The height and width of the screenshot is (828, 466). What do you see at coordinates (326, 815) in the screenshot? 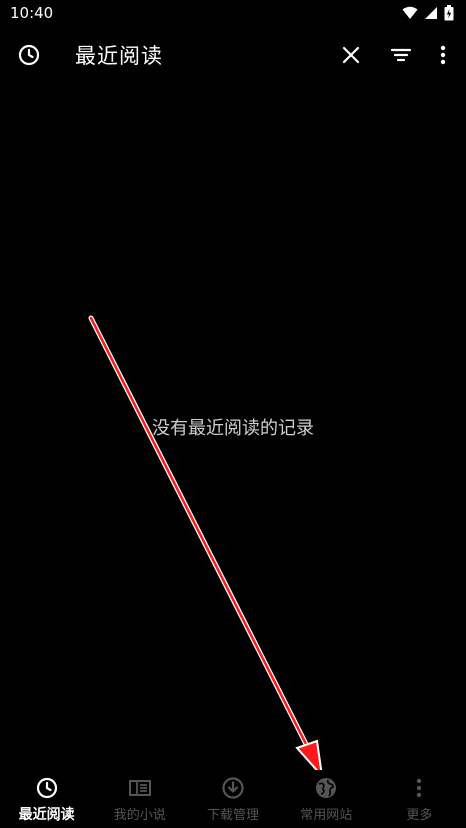
I see `nav-label-websites: 常用网站` at bounding box center [326, 815].